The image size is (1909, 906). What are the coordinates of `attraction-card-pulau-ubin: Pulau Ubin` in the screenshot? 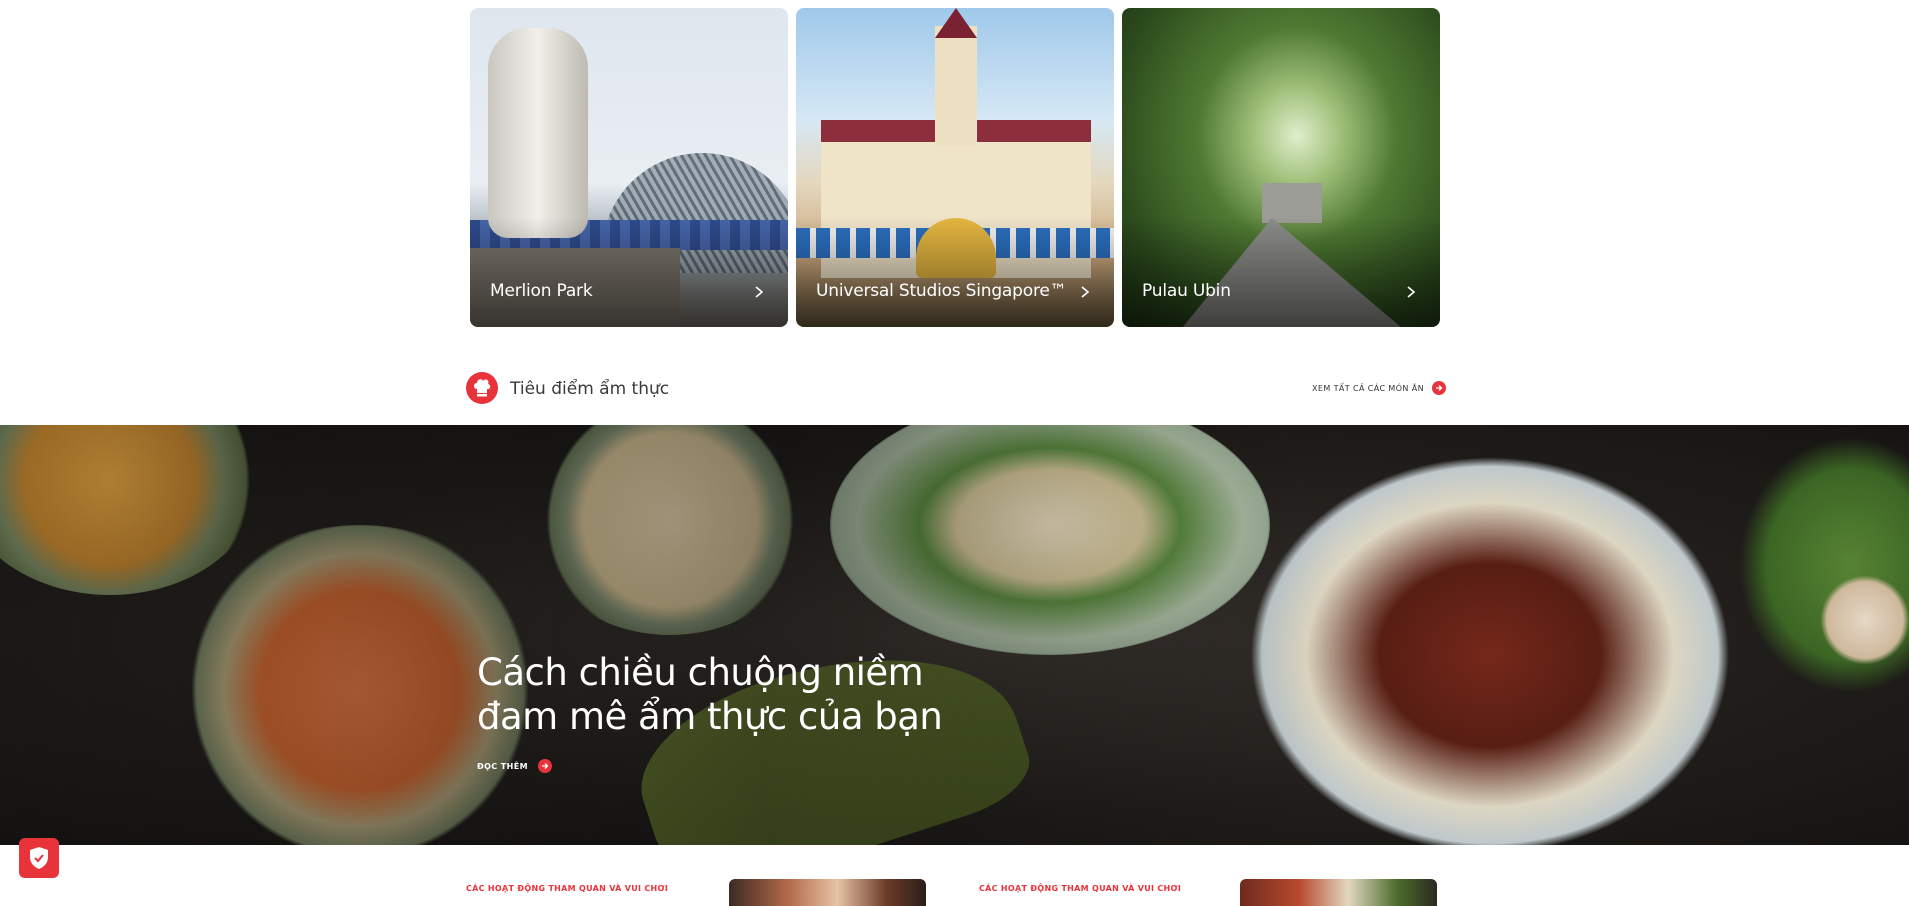 It's located at (1281, 167).